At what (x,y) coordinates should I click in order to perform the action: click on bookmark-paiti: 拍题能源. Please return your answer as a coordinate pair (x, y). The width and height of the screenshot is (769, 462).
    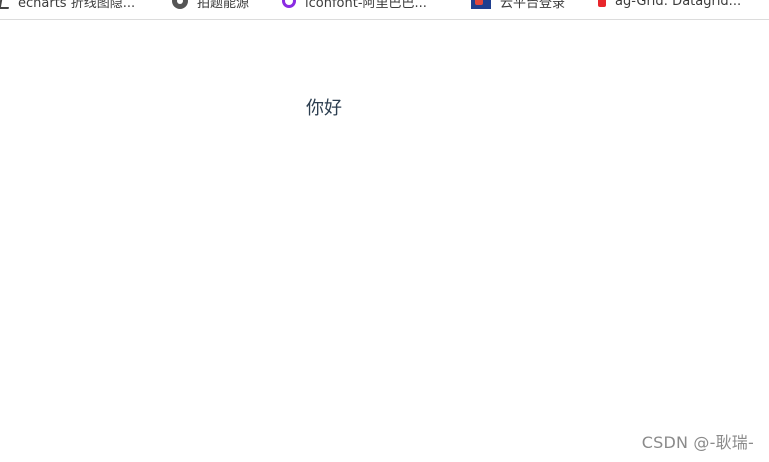
    Looking at the image, I should click on (210, 5).